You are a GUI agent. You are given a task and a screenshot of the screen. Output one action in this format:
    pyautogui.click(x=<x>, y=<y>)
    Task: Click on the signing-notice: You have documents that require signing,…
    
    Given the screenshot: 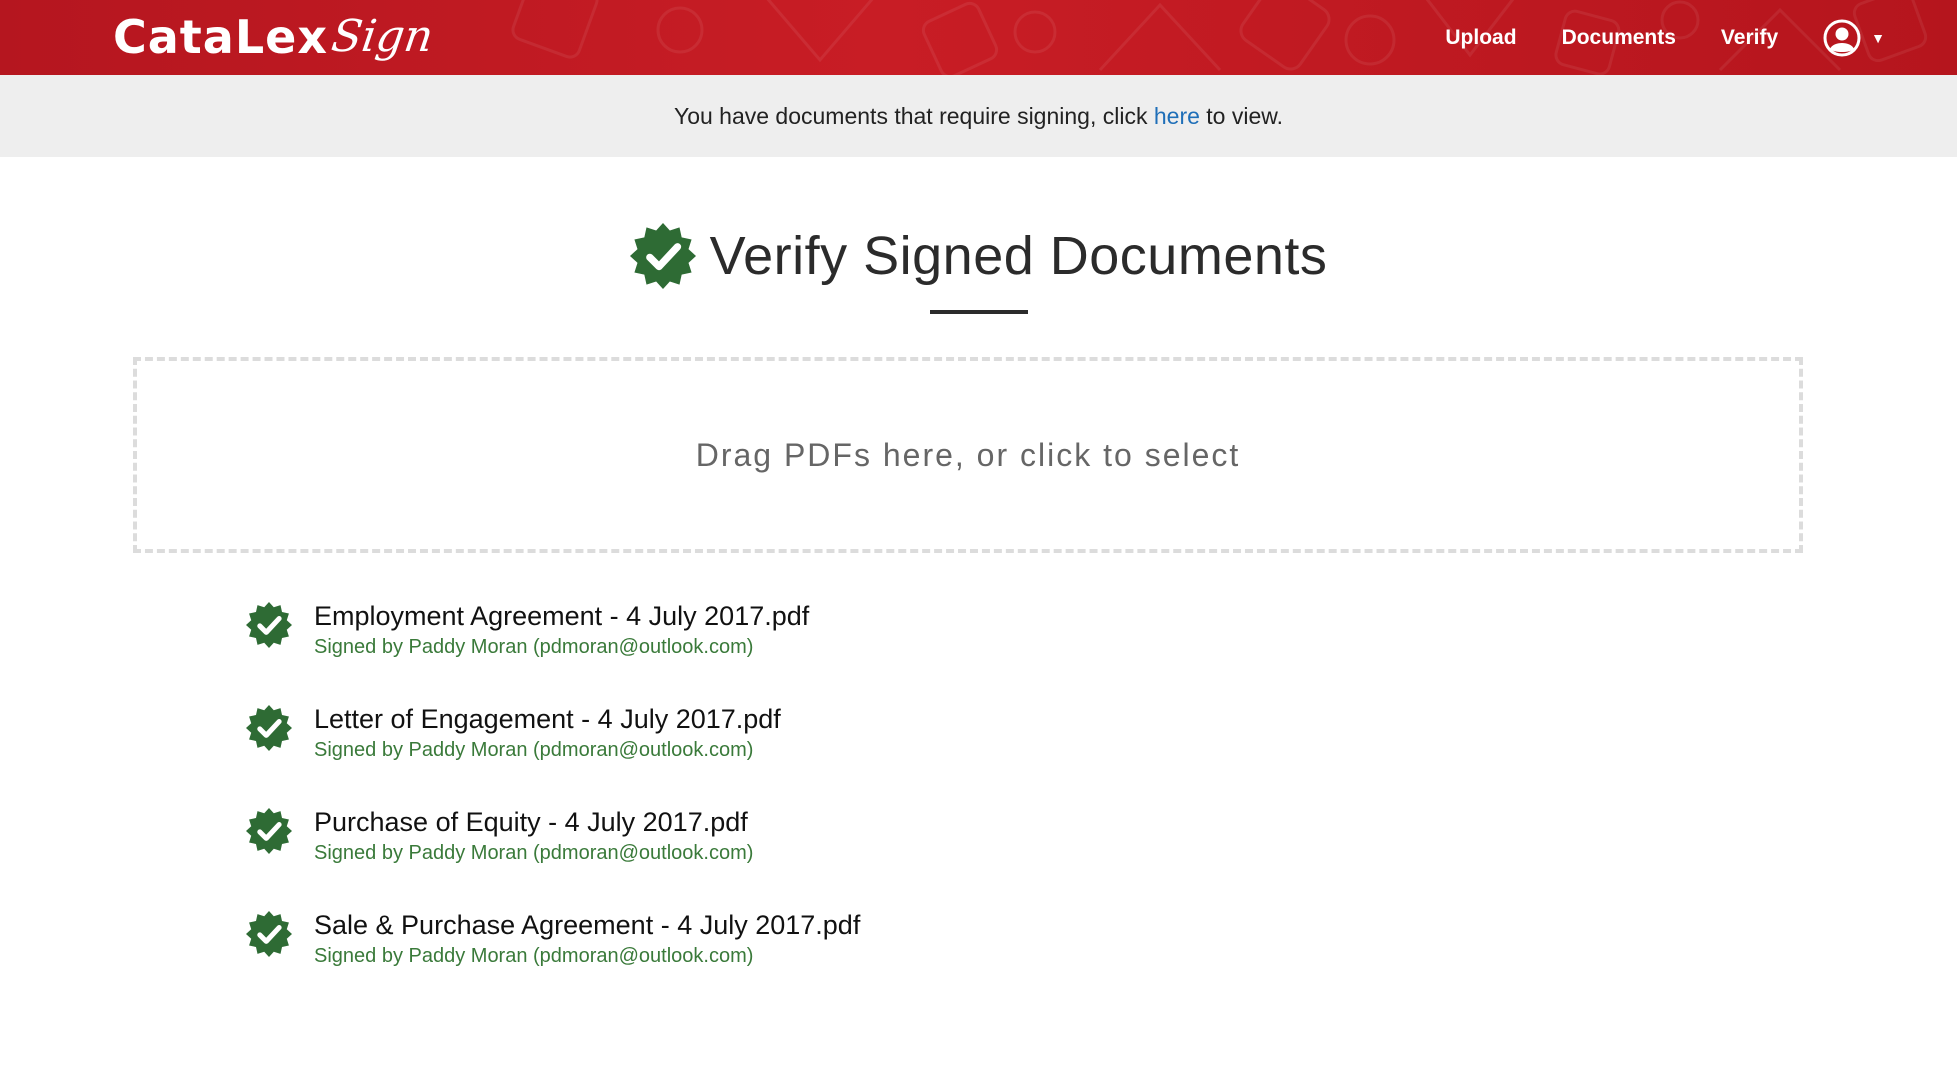 What is the action you would take?
    pyautogui.click(x=978, y=116)
    